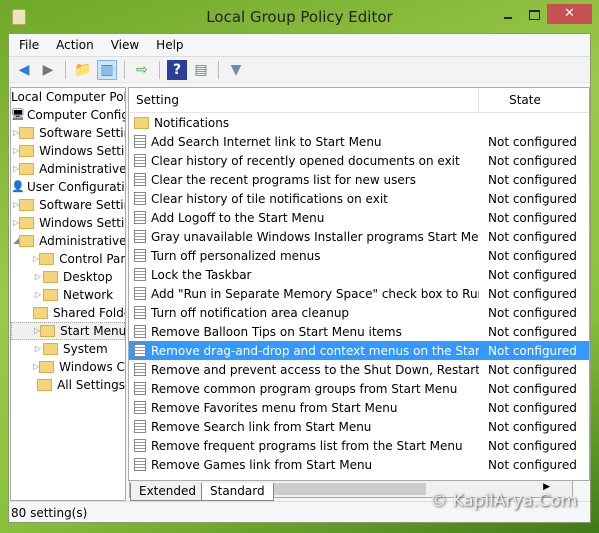 The width and height of the screenshot is (599, 533). Describe the element at coordinates (512, 15) in the screenshot. I see `minimize-button` at that location.